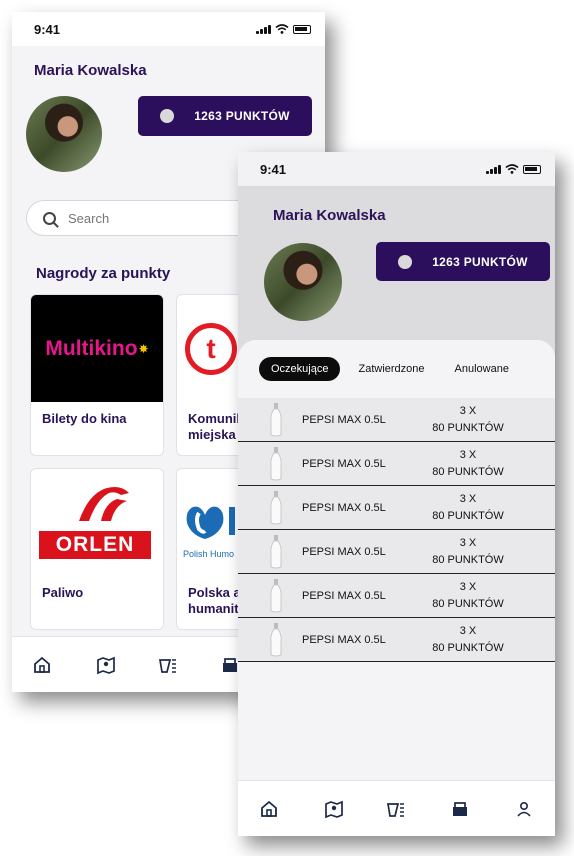 The width and height of the screenshot is (574, 856). What do you see at coordinates (104, 504) in the screenshot?
I see `orlen-eagle-icon` at bounding box center [104, 504].